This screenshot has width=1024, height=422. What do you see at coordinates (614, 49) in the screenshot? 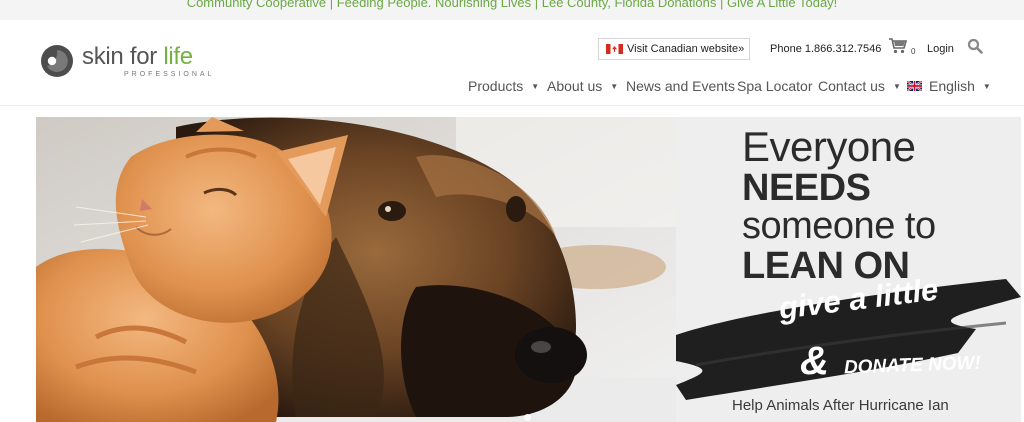
I see `canada-flag-icon` at bounding box center [614, 49].